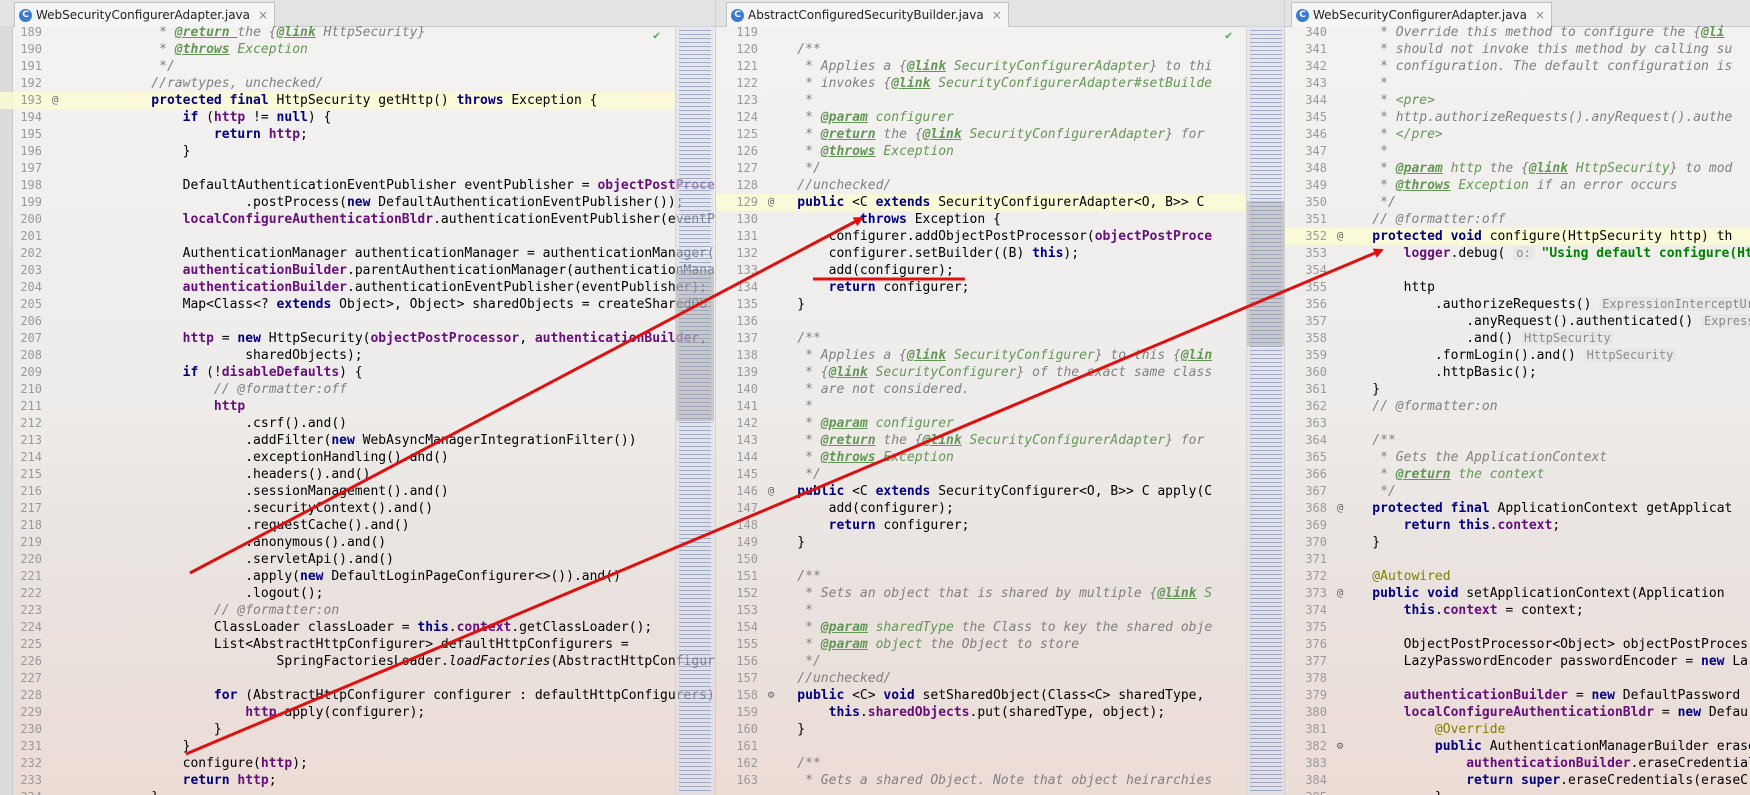  I want to click on code-line: 362 // @formatter:on, so click(1517, 406).